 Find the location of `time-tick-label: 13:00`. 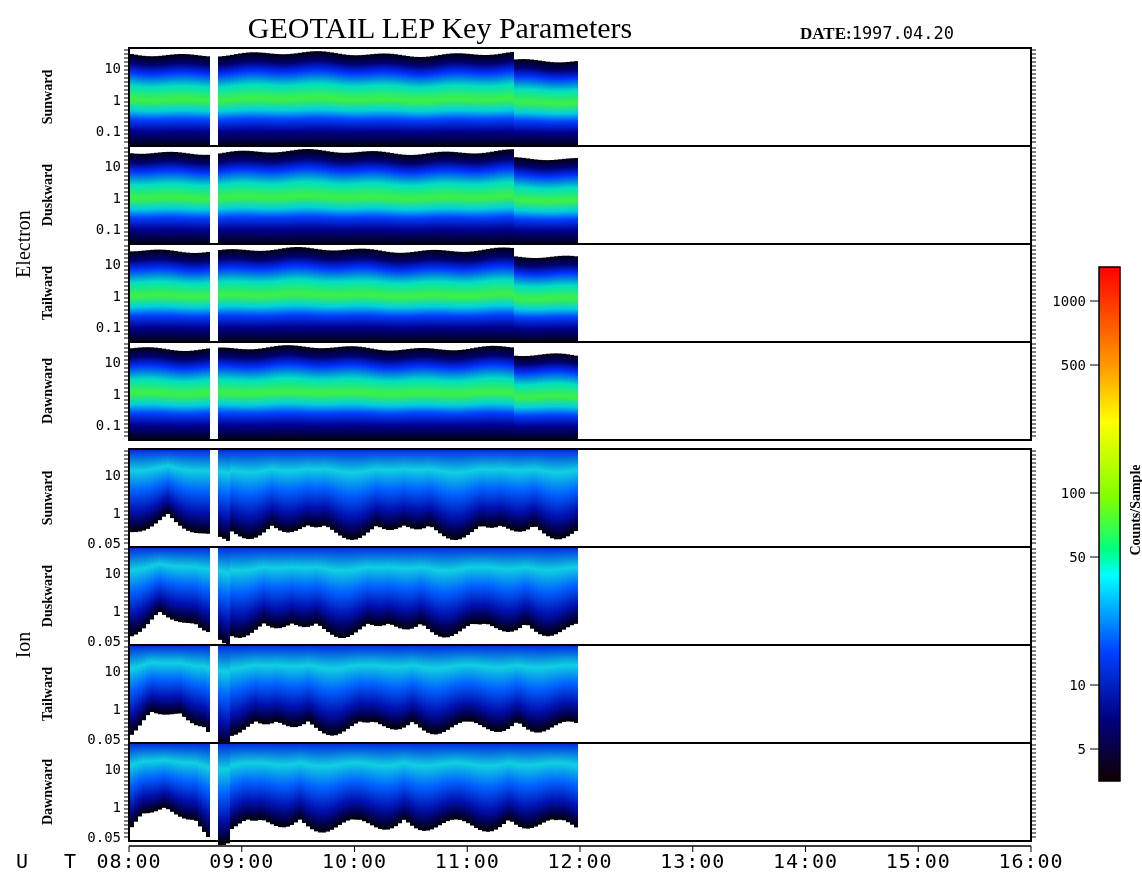

time-tick-label: 13:00 is located at coordinates (693, 861).